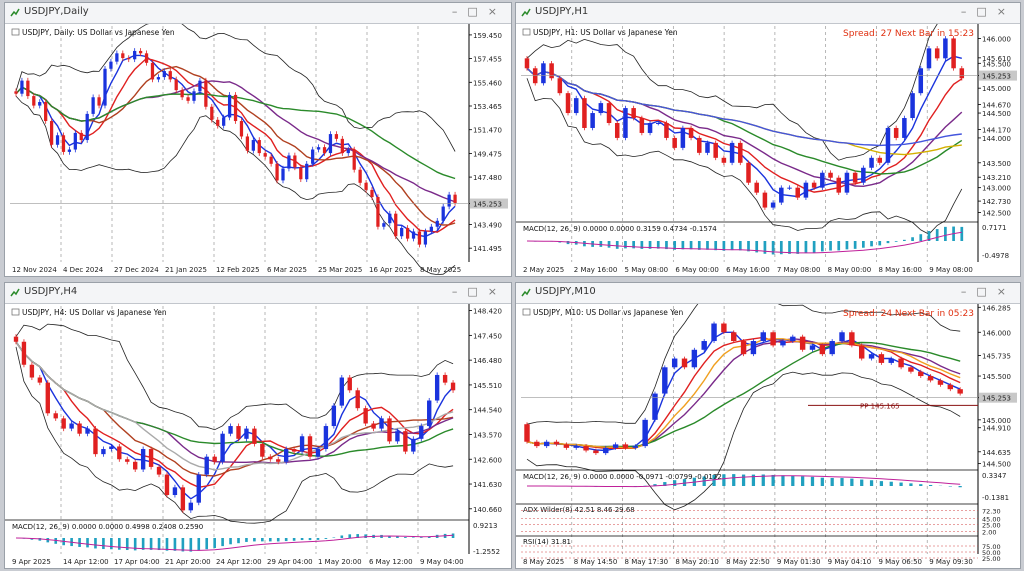  Describe the element at coordinates (697, 270) in the screenshot. I see `date-label: 6 May 00:00` at that location.